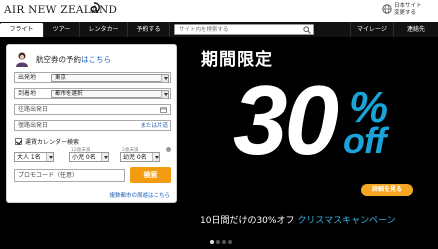  I want to click on origin-value: 東京, so click(61, 78).